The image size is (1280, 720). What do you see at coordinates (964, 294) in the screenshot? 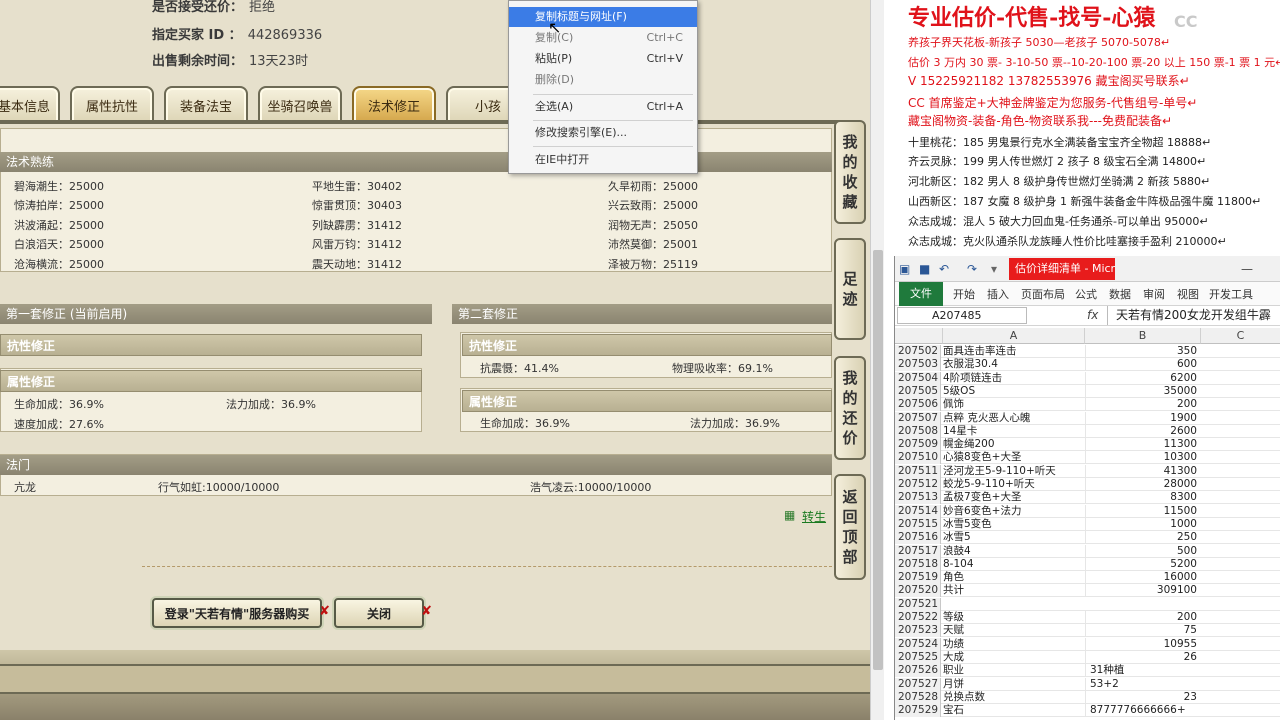
I see `ribbon-tab-home: 开始` at bounding box center [964, 294].